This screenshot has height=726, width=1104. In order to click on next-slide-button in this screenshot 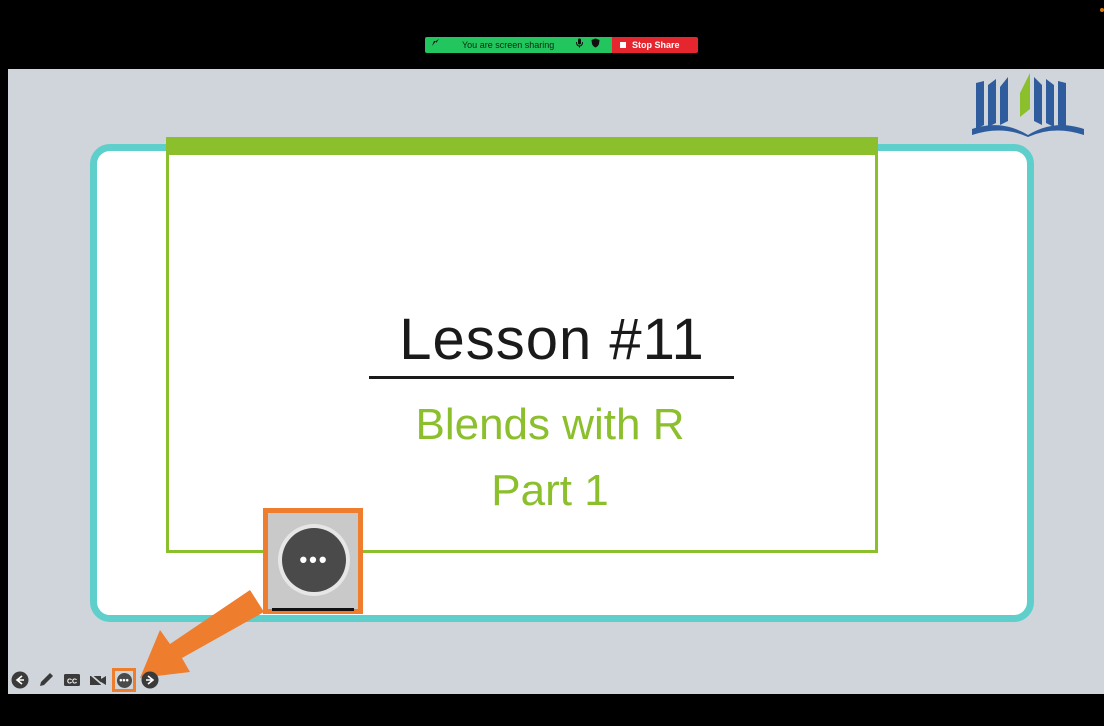, I will do `click(150, 680)`.